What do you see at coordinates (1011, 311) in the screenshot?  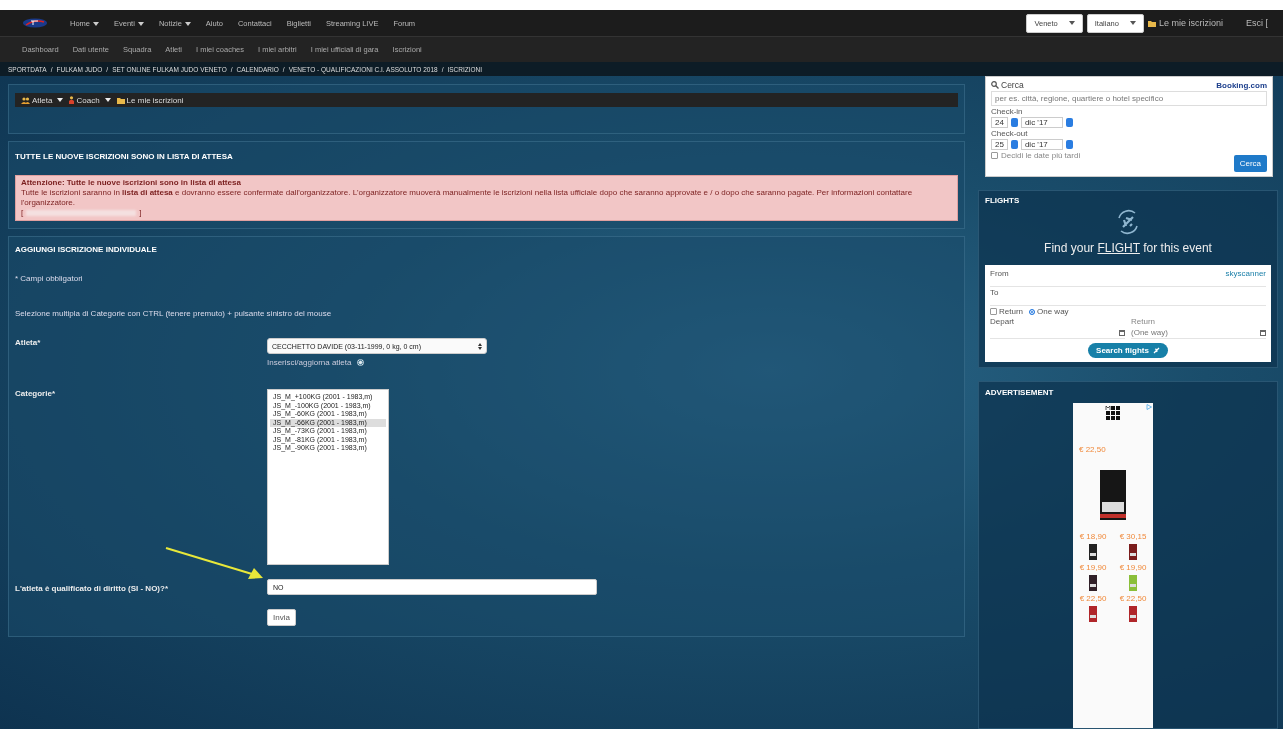 I see `option-label: Return` at bounding box center [1011, 311].